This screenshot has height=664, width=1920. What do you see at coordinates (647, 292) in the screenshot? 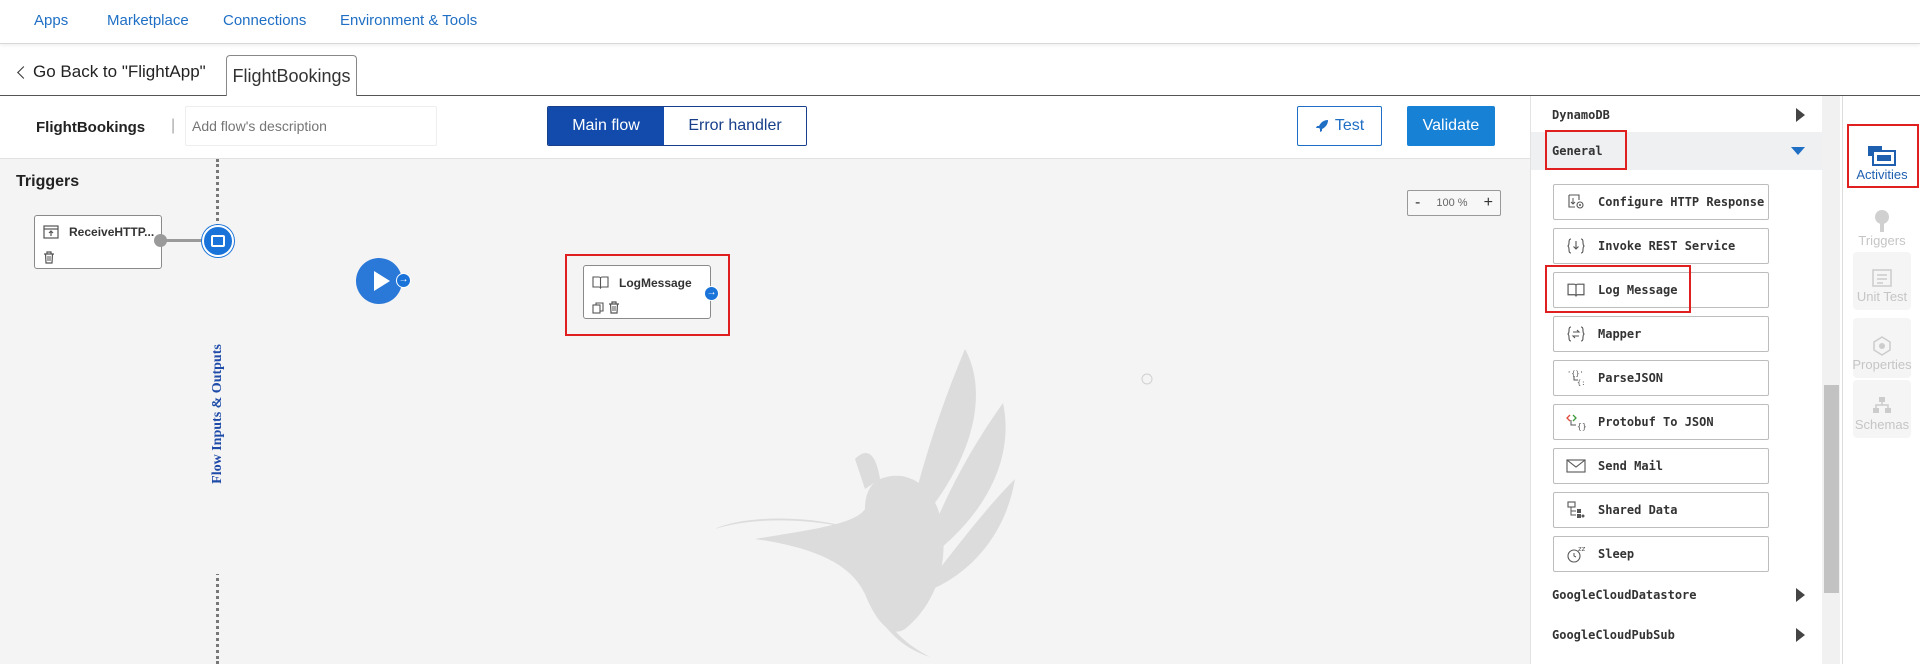
I see `activity-log-message: LogMessage` at bounding box center [647, 292].